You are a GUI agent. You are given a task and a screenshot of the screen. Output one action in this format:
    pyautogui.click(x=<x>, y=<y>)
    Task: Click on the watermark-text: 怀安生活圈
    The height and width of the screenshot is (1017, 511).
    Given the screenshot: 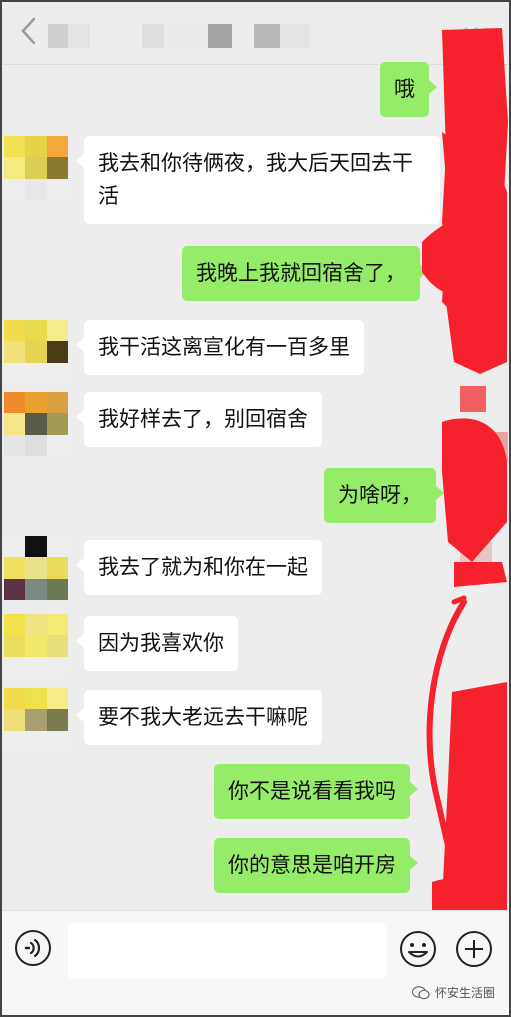 What is the action you would take?
    pyautogui.click(x=464, y=993)
    